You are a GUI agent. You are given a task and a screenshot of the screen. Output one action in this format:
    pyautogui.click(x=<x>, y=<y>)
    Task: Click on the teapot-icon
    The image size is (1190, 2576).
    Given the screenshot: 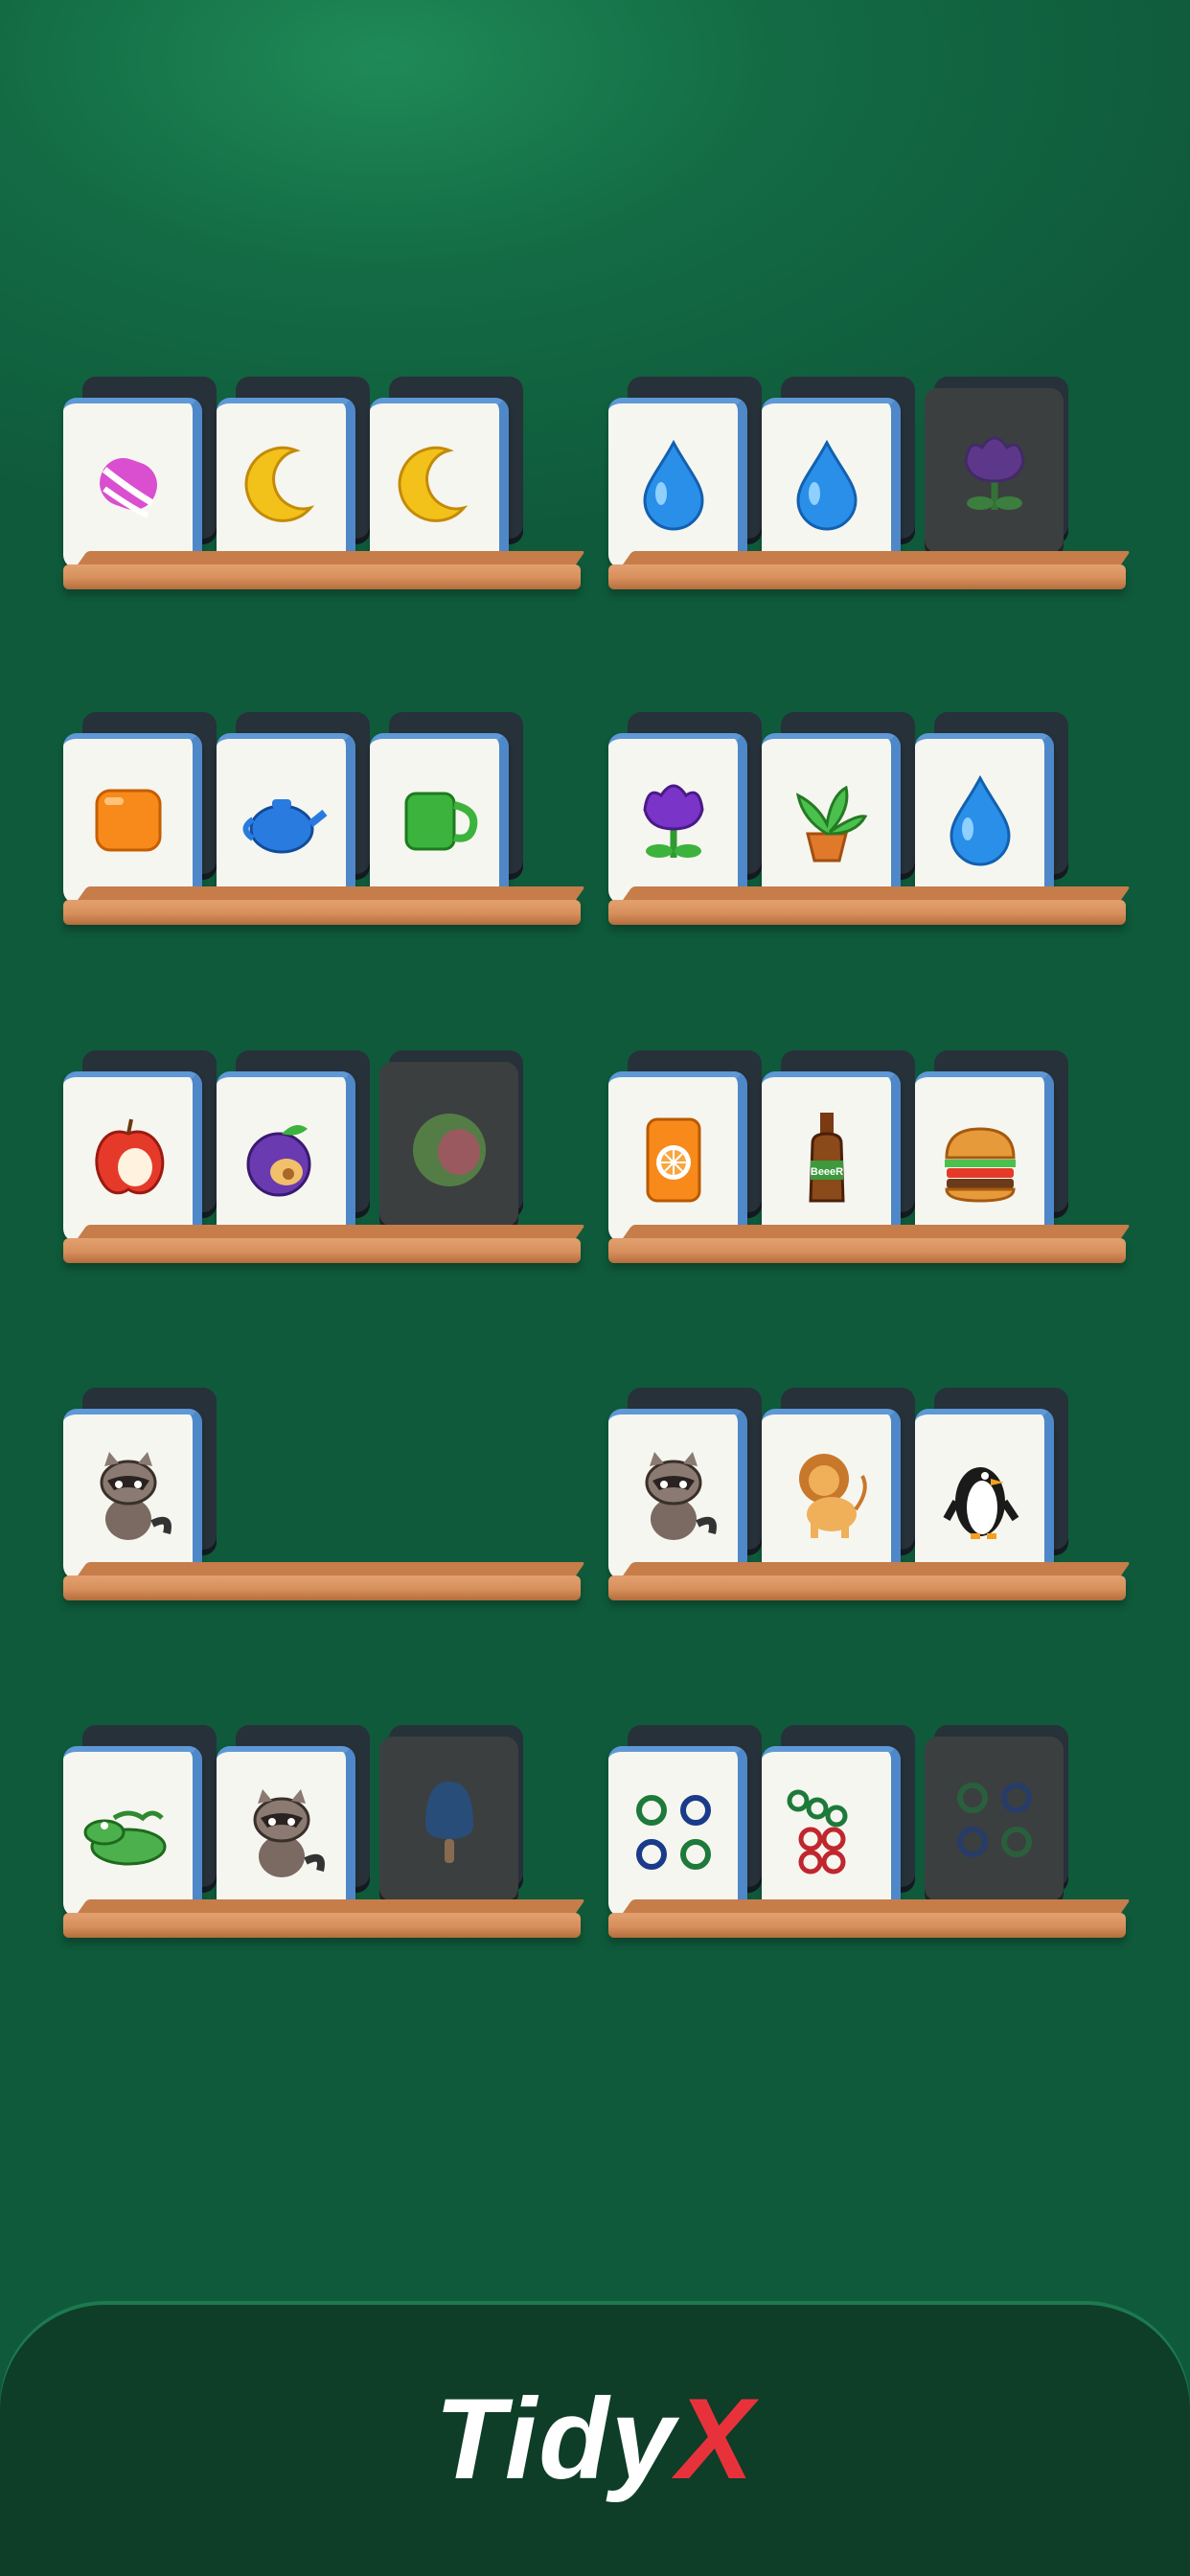 What is the action you would take?
    pyautogui.click(x=281, y=822)
    